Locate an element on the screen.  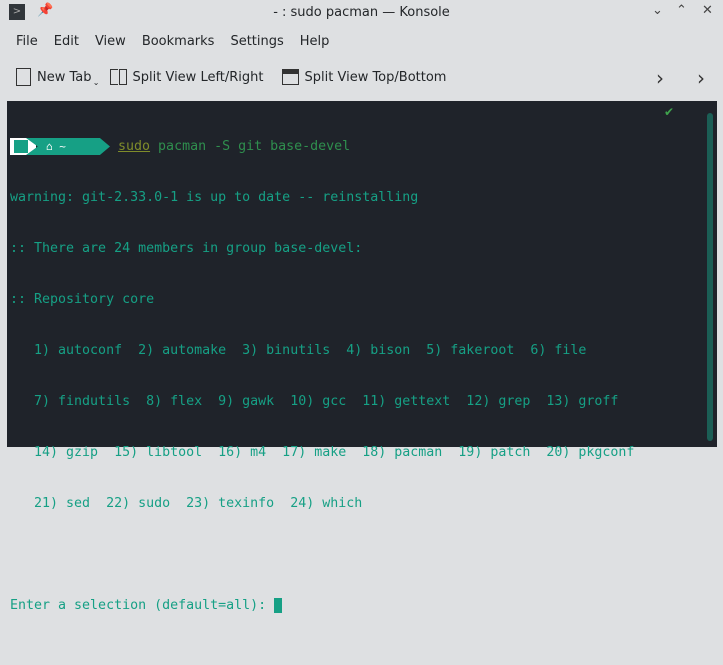
split-lr-icon-right is located at coordinates (122, 77).